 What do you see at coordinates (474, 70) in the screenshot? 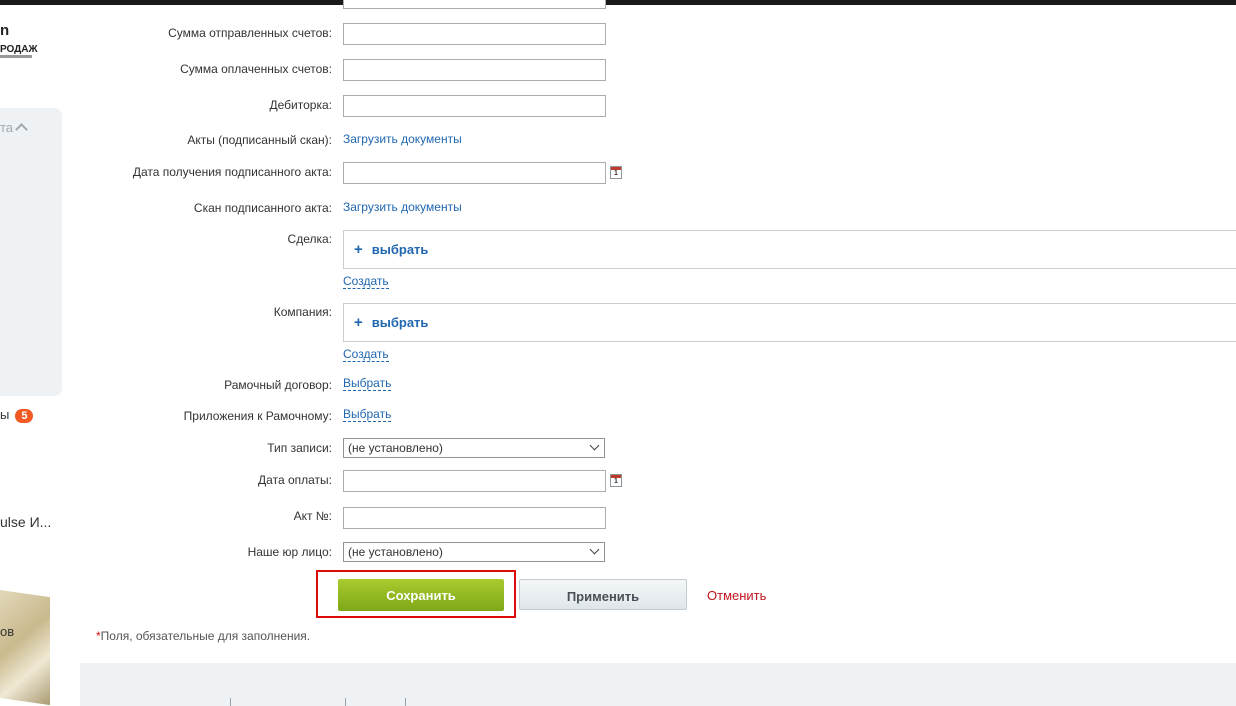
I see `paid-invoices-input` at bounding box center [474, 70].